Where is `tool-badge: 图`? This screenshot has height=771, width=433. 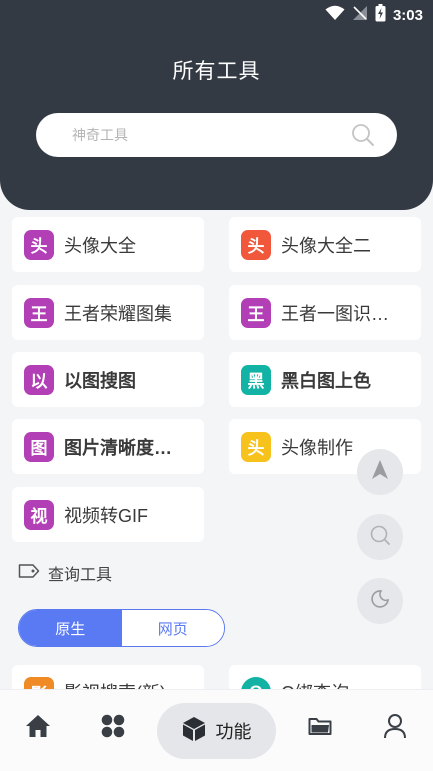 tool-badge: 图 is located at coordinates (39, 446).